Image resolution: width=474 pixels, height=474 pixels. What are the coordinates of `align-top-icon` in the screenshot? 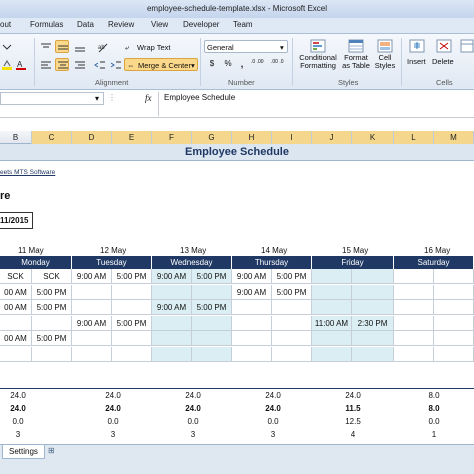 It's located at (45, 46).